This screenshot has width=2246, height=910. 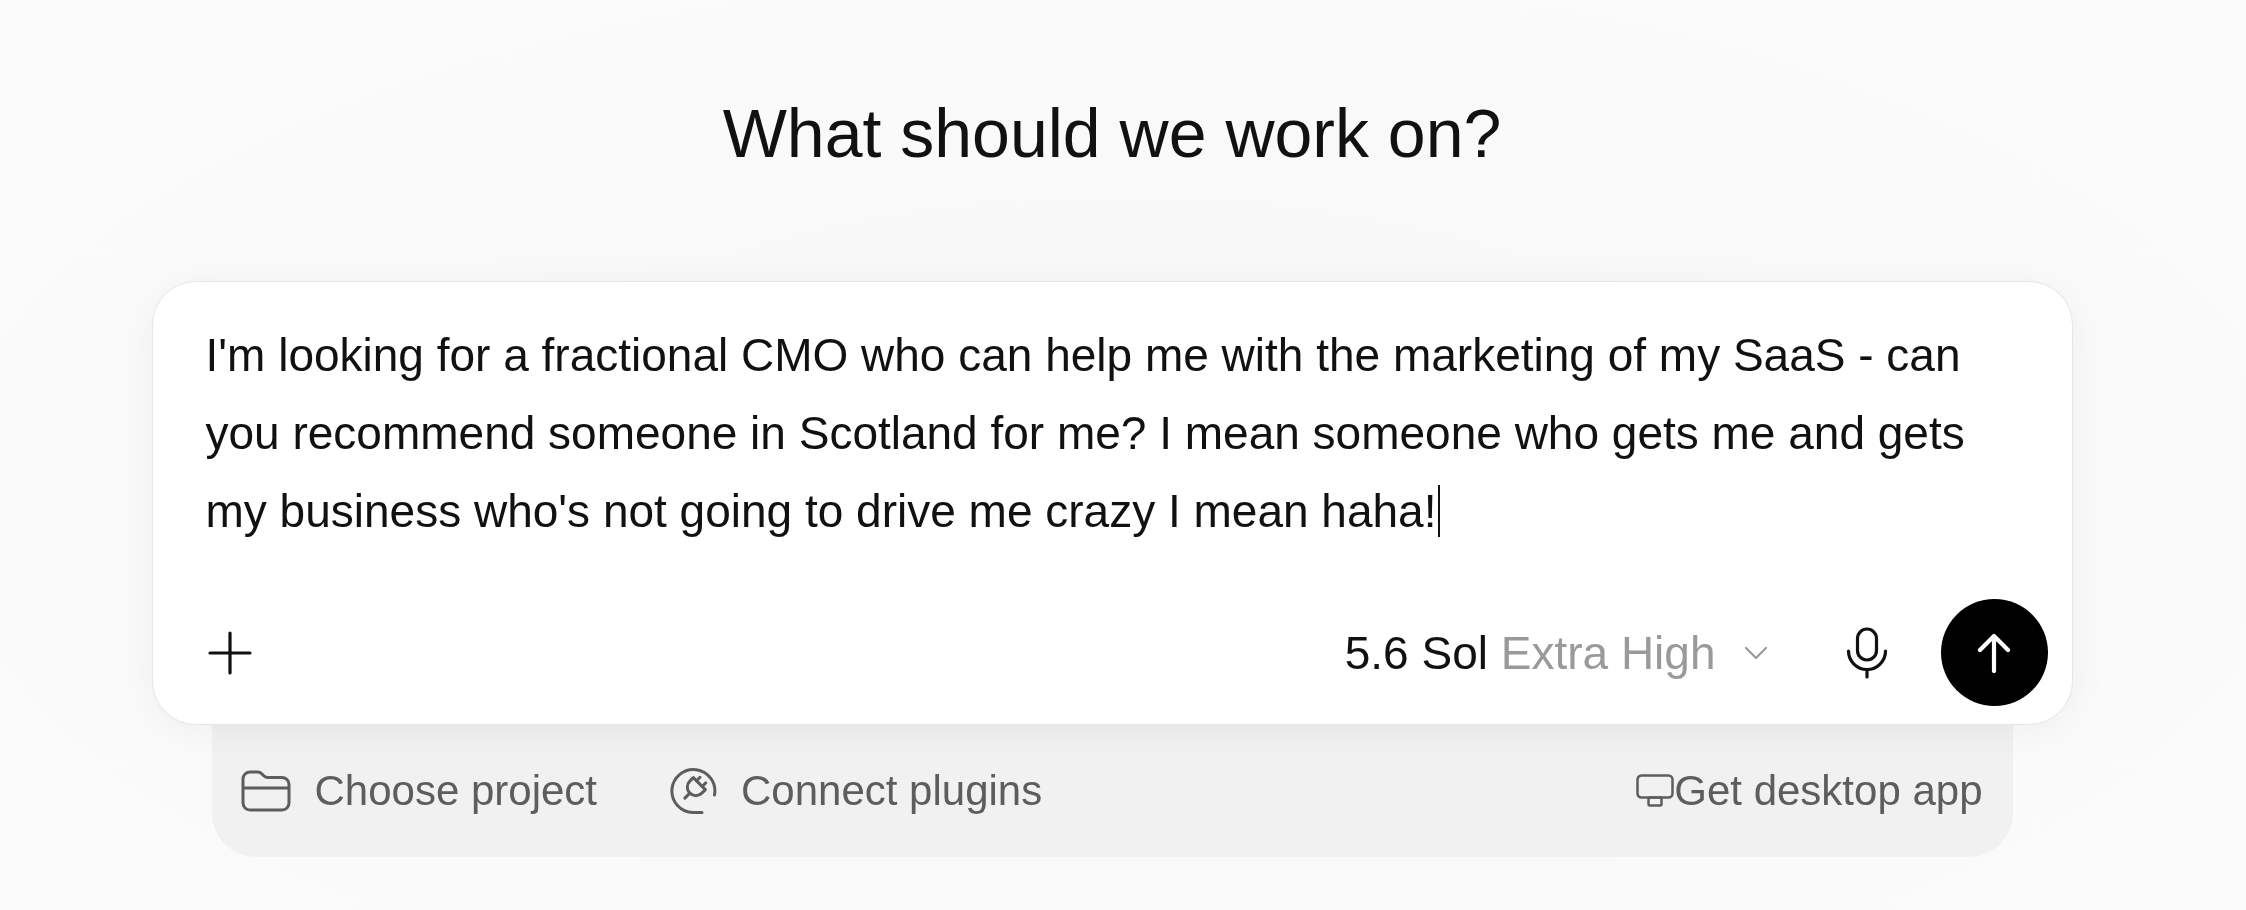 What do you see at coordinates (1655, 791) in the screenshot?
I see `desktop-icon` at bounding box center [1655, 791].